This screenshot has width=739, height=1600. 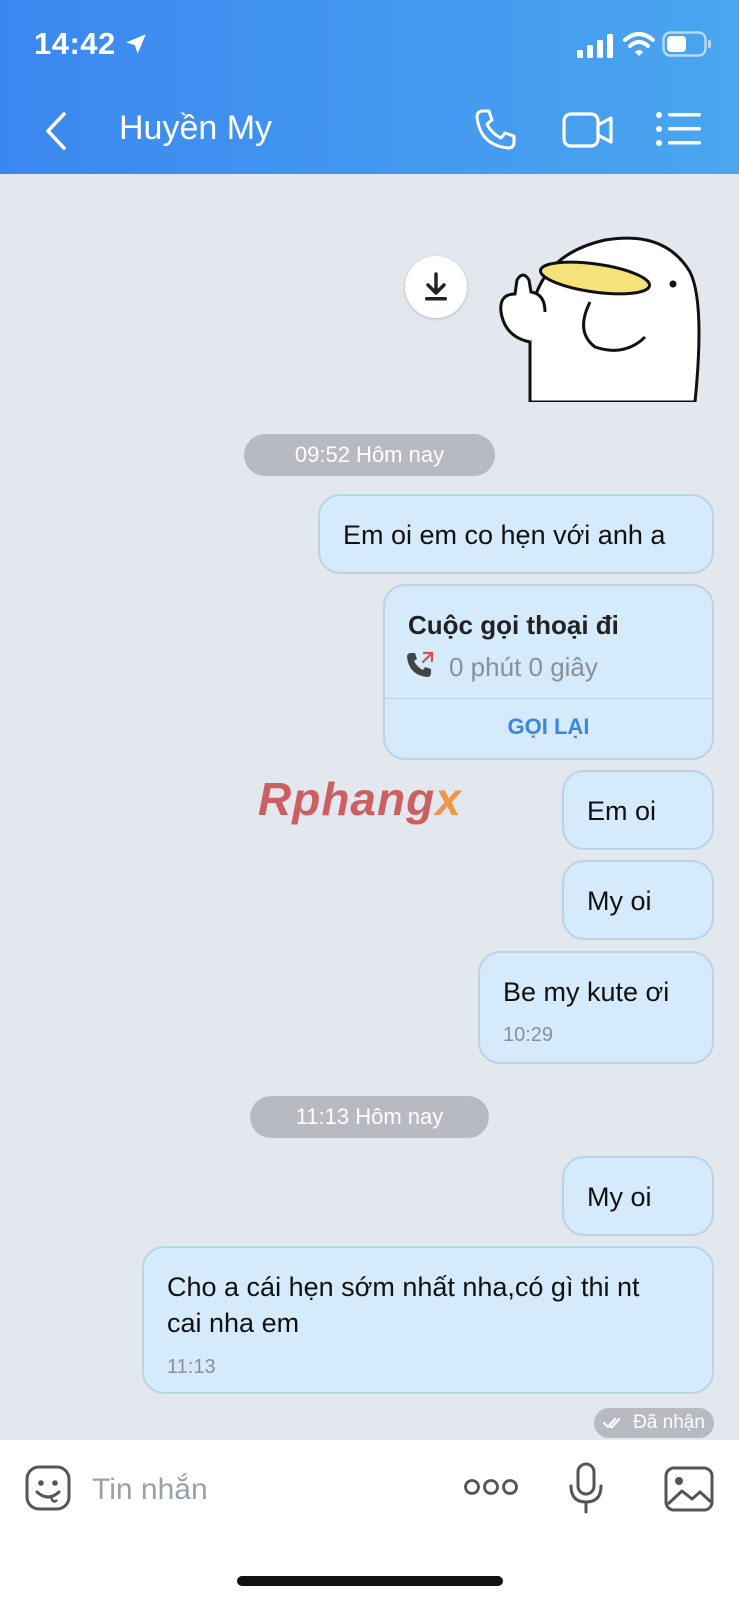 I want to click on double-check-icon, so click(x=612, y=1423).